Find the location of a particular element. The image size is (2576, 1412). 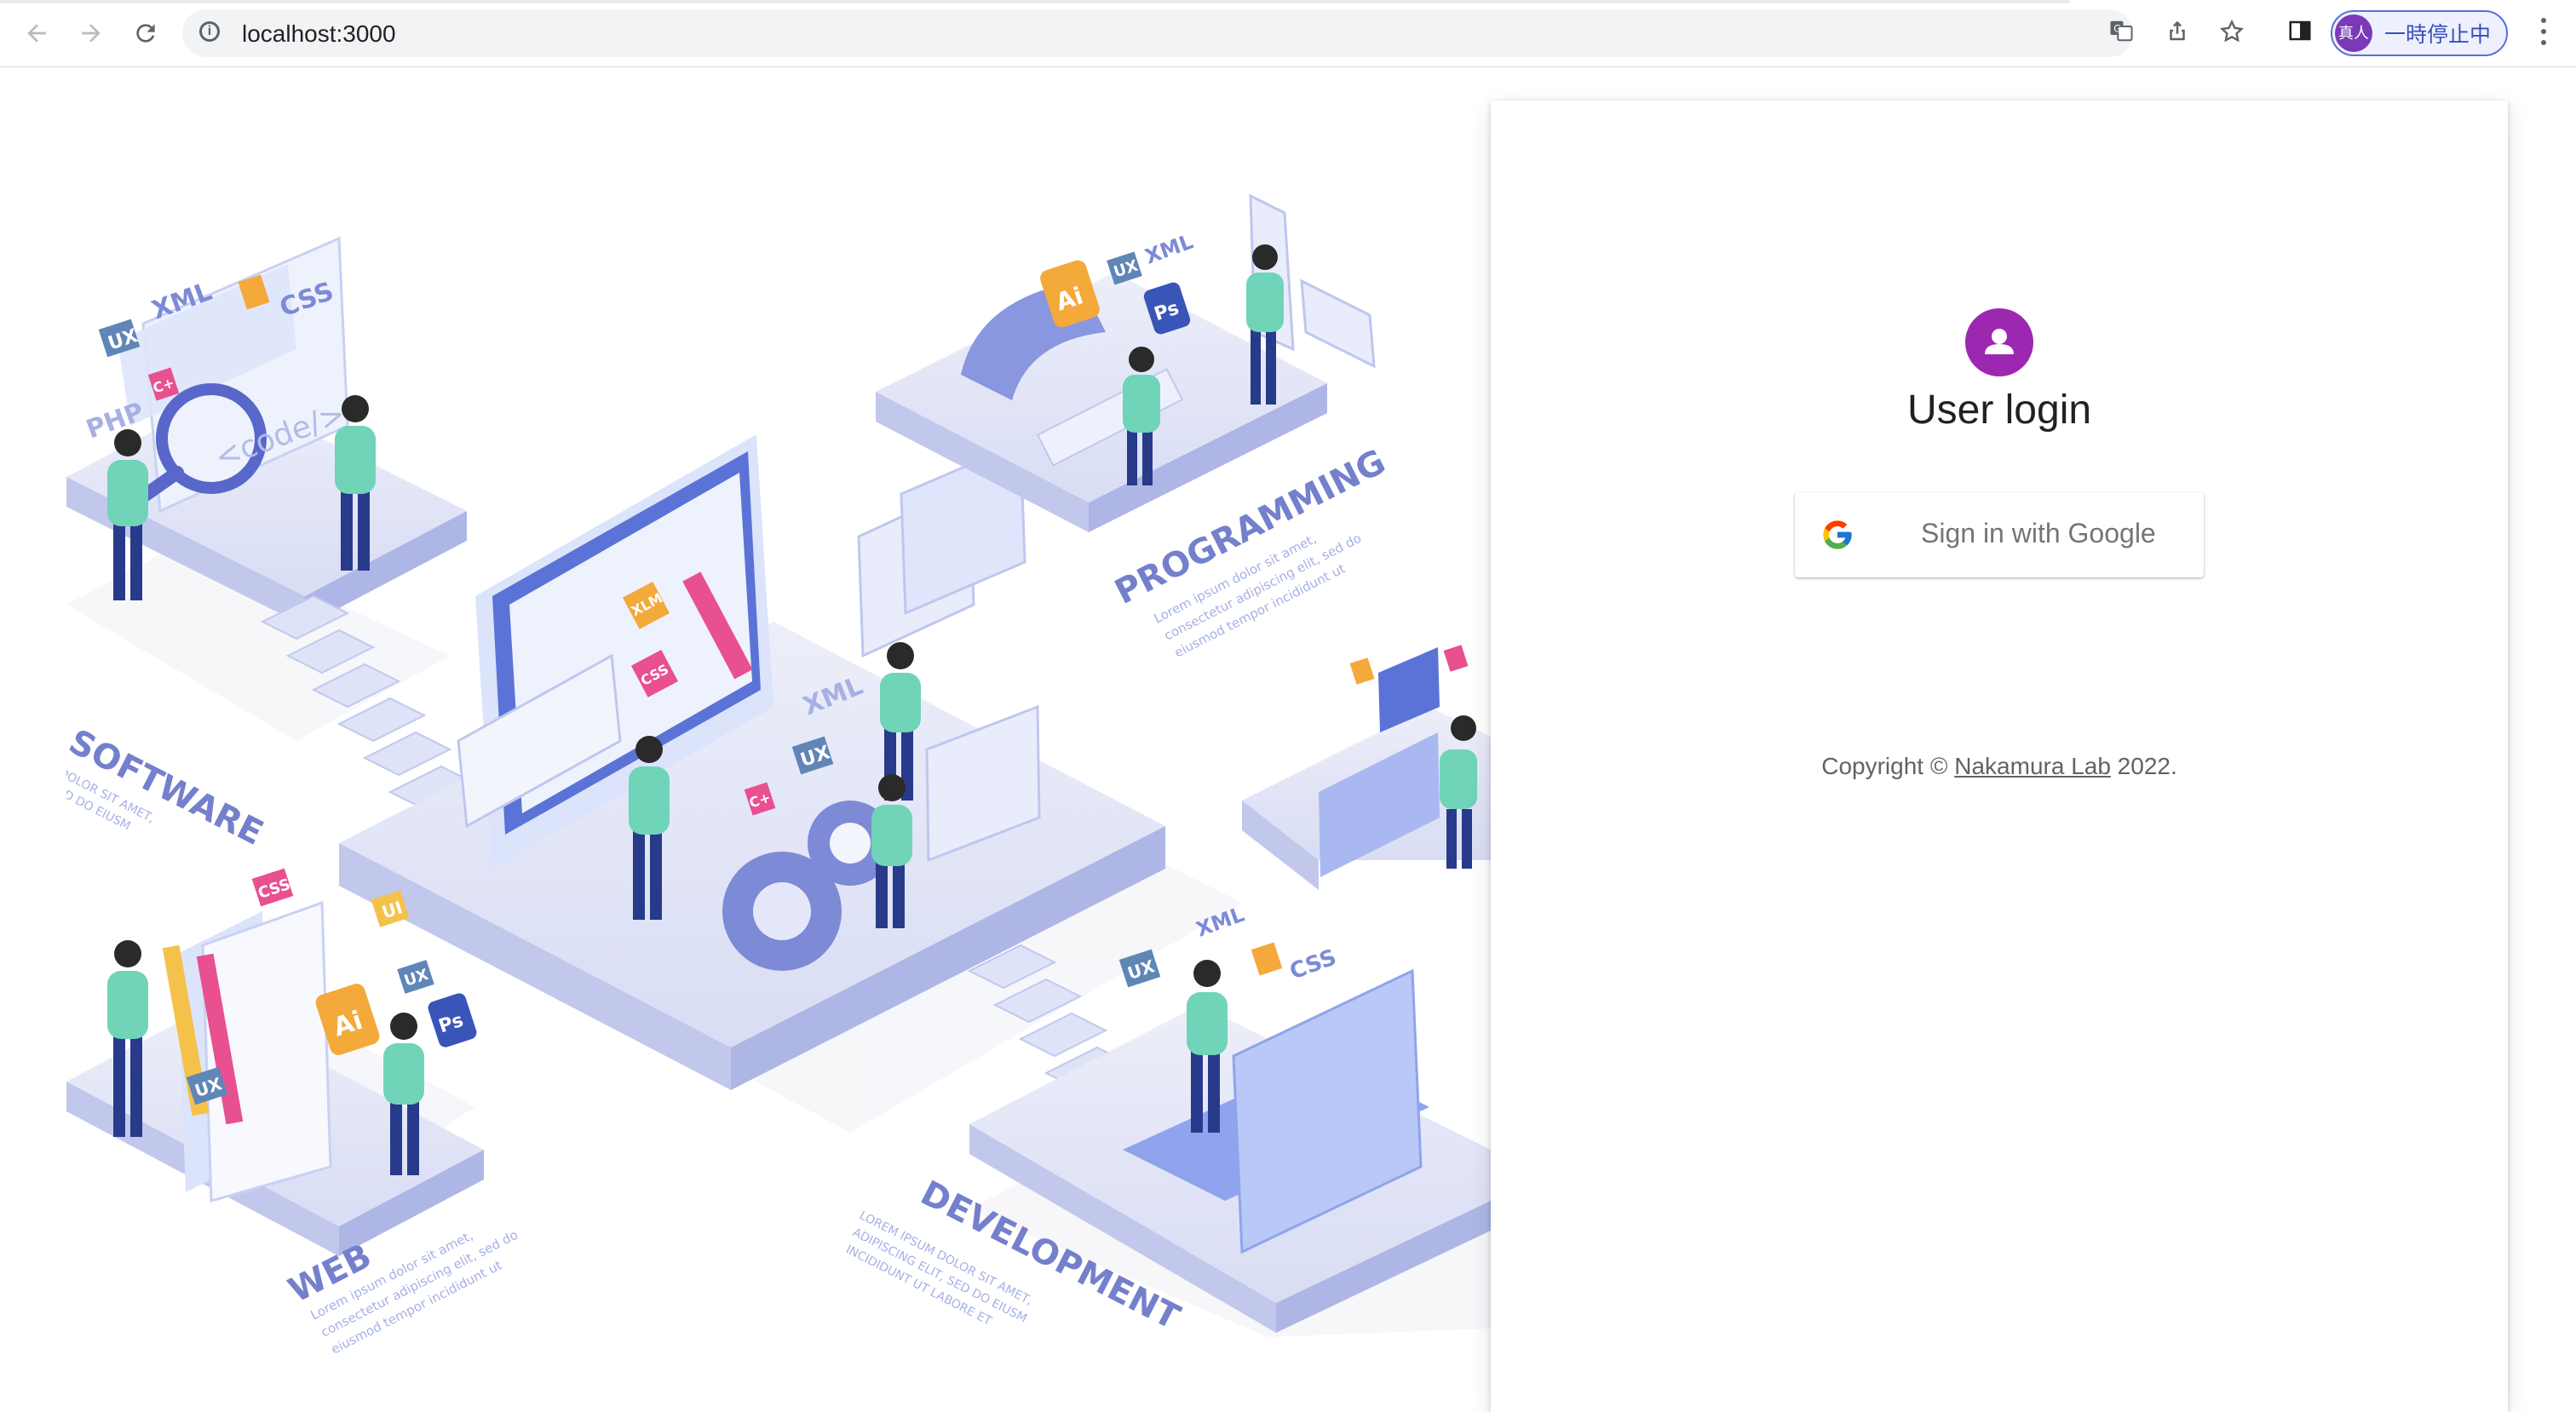

person-icon is located at coordinates (1999, 342).